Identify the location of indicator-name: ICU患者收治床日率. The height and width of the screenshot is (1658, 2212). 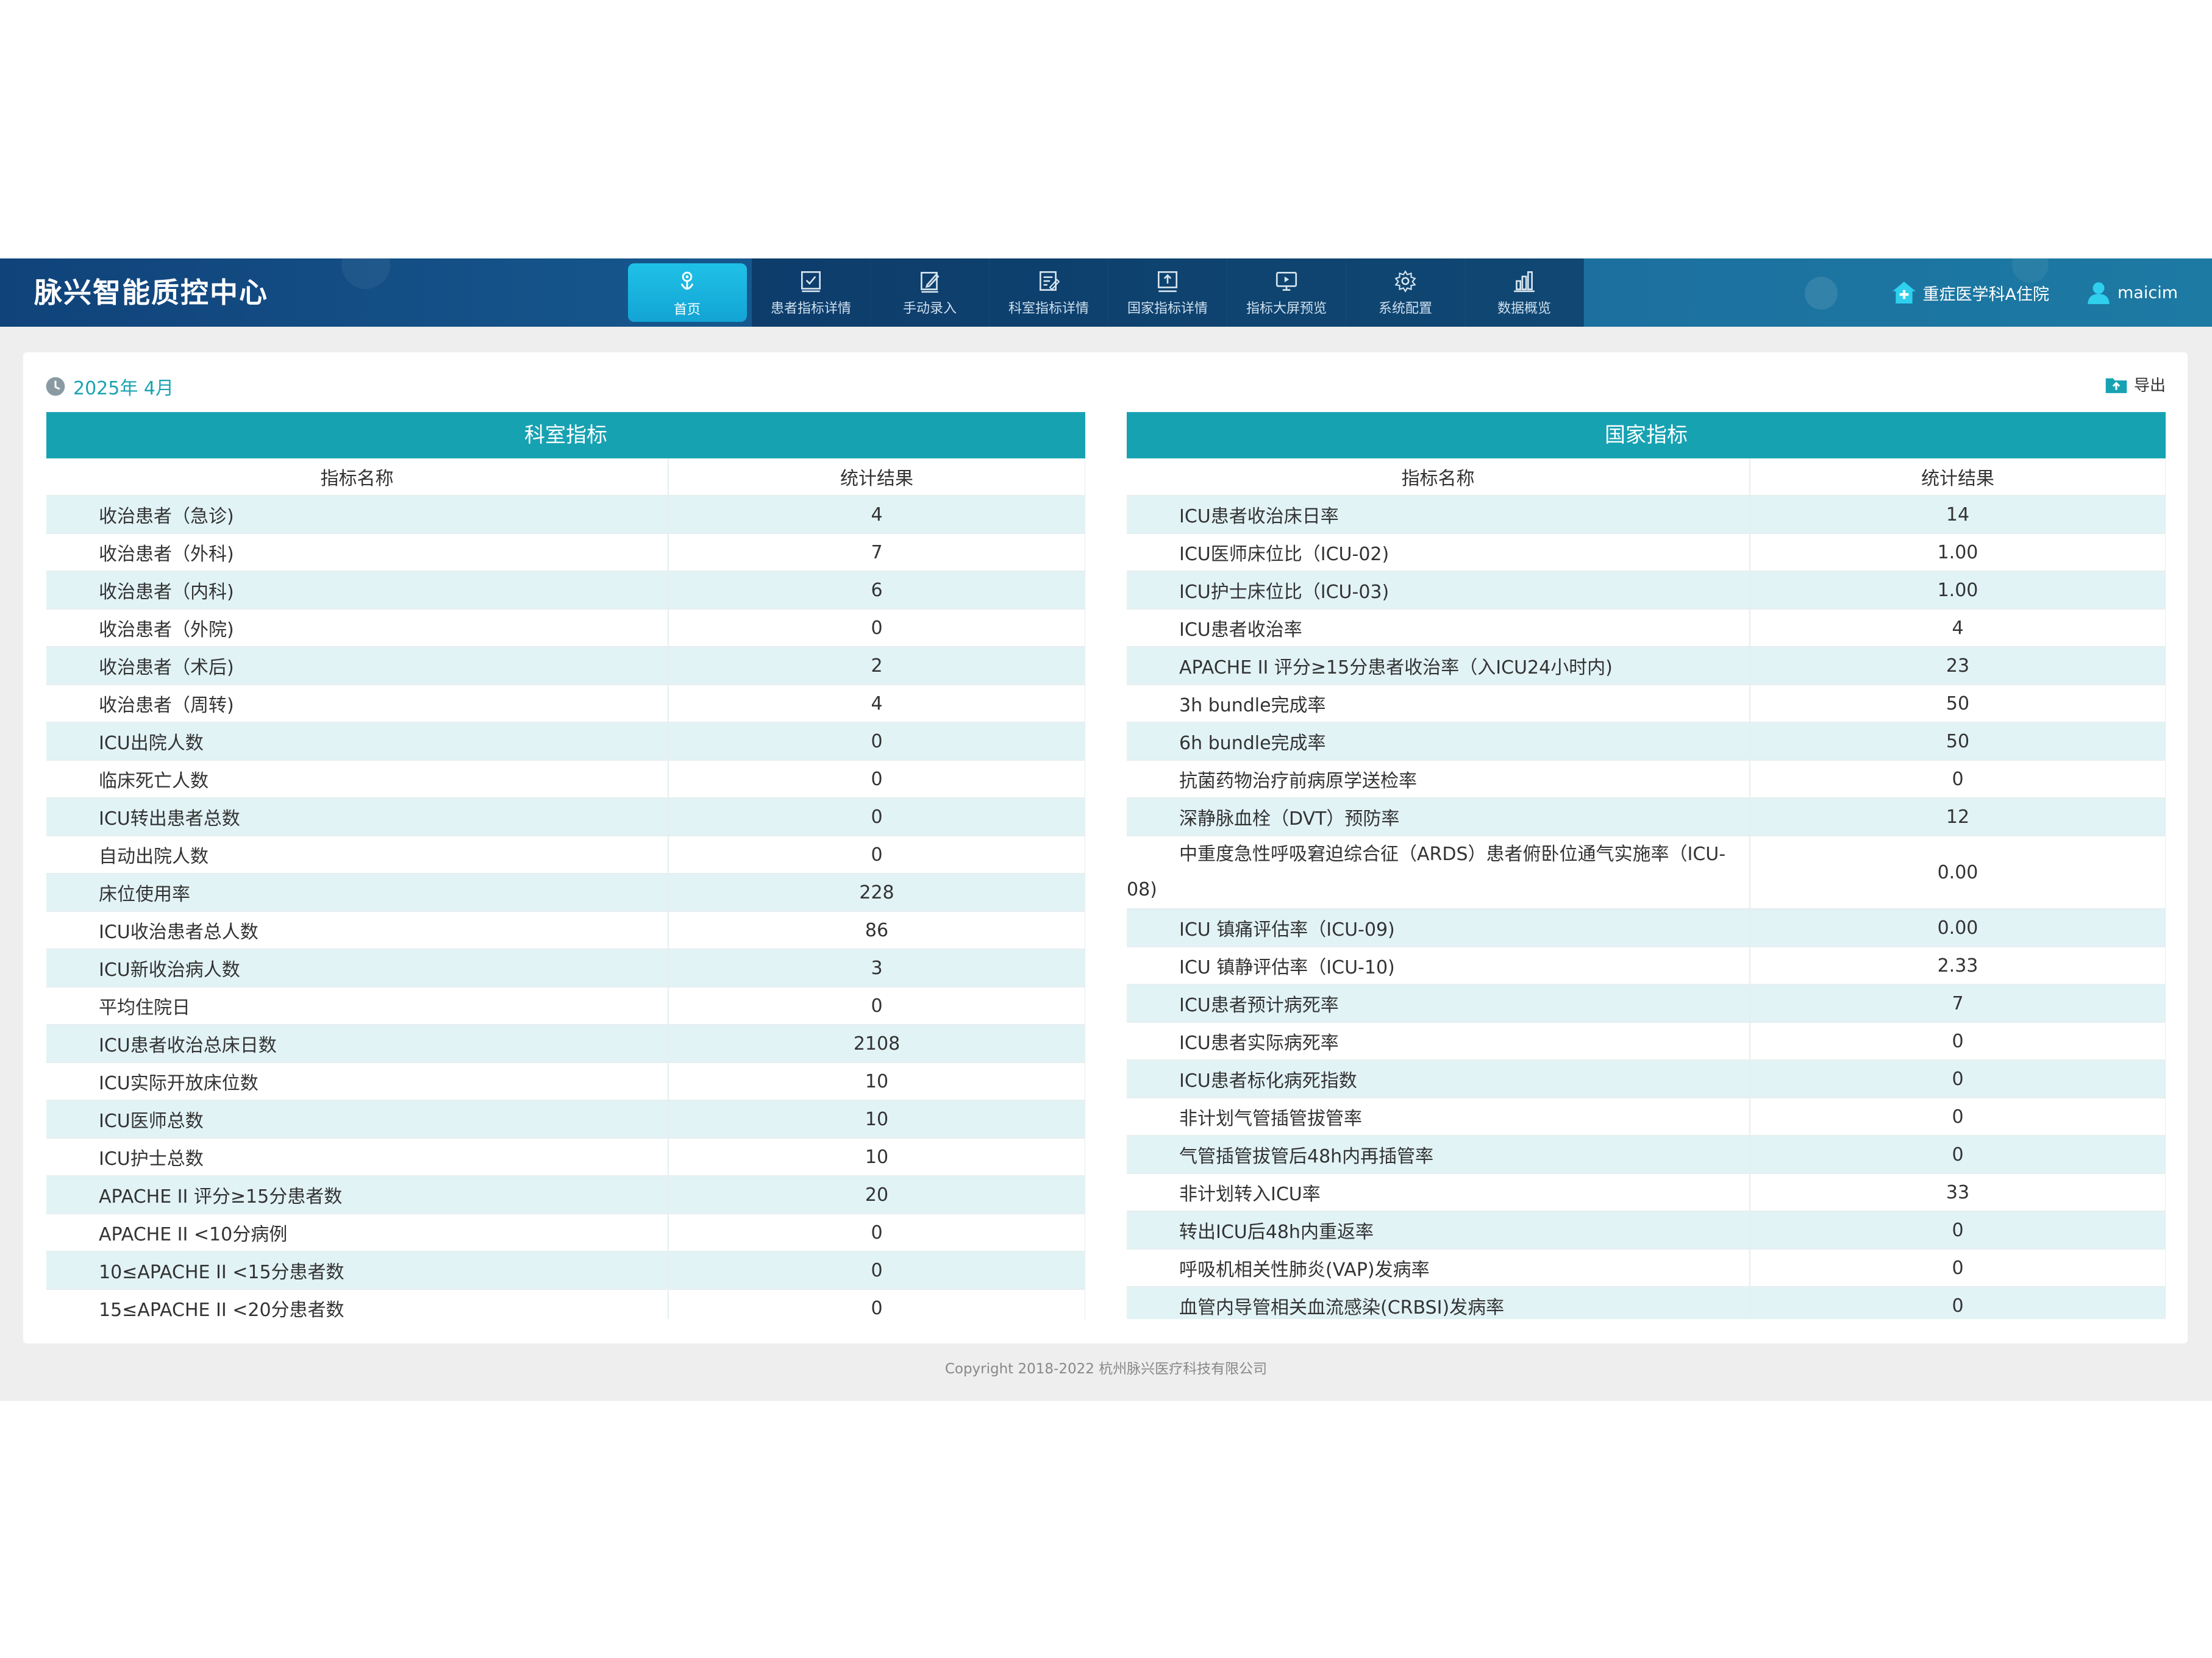
(1438, 515).